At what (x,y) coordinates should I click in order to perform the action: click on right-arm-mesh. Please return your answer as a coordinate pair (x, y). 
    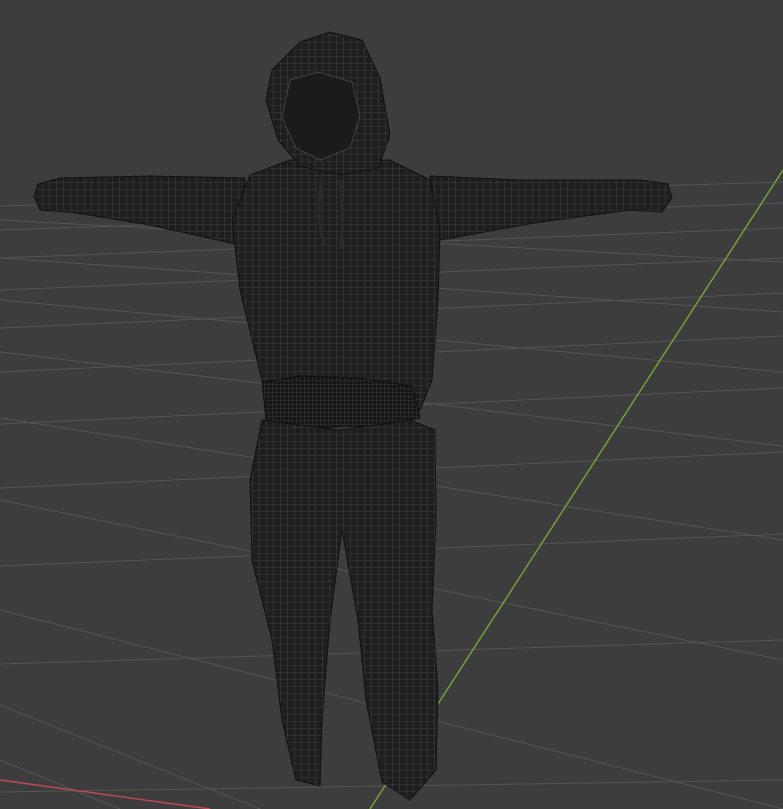
    Looking at the image, I should click on (551, 208).